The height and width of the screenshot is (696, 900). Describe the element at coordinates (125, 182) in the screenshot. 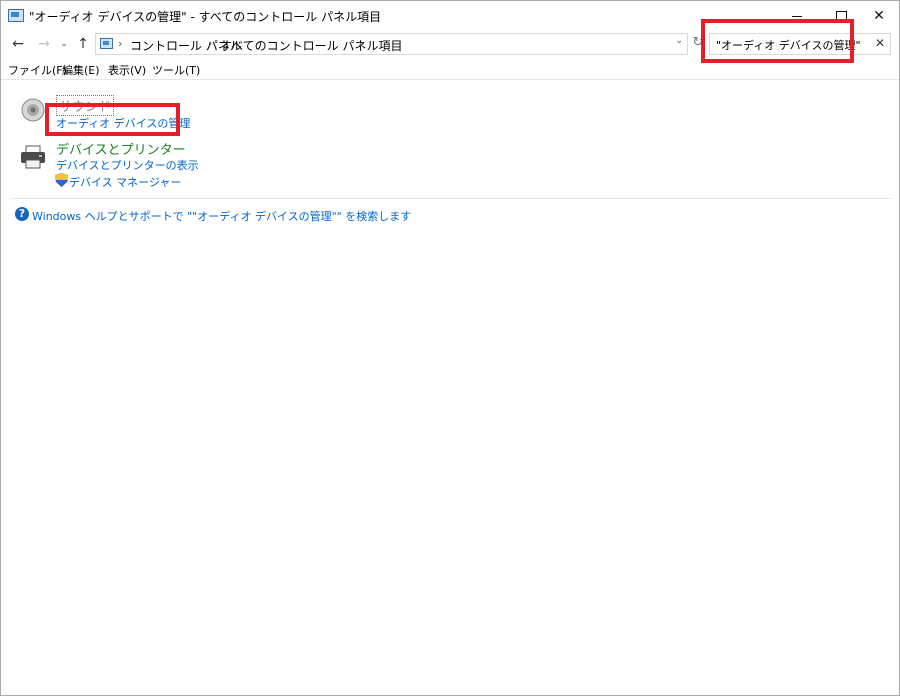

I see `device-manager-link: デバイス マネージャー` at that location.